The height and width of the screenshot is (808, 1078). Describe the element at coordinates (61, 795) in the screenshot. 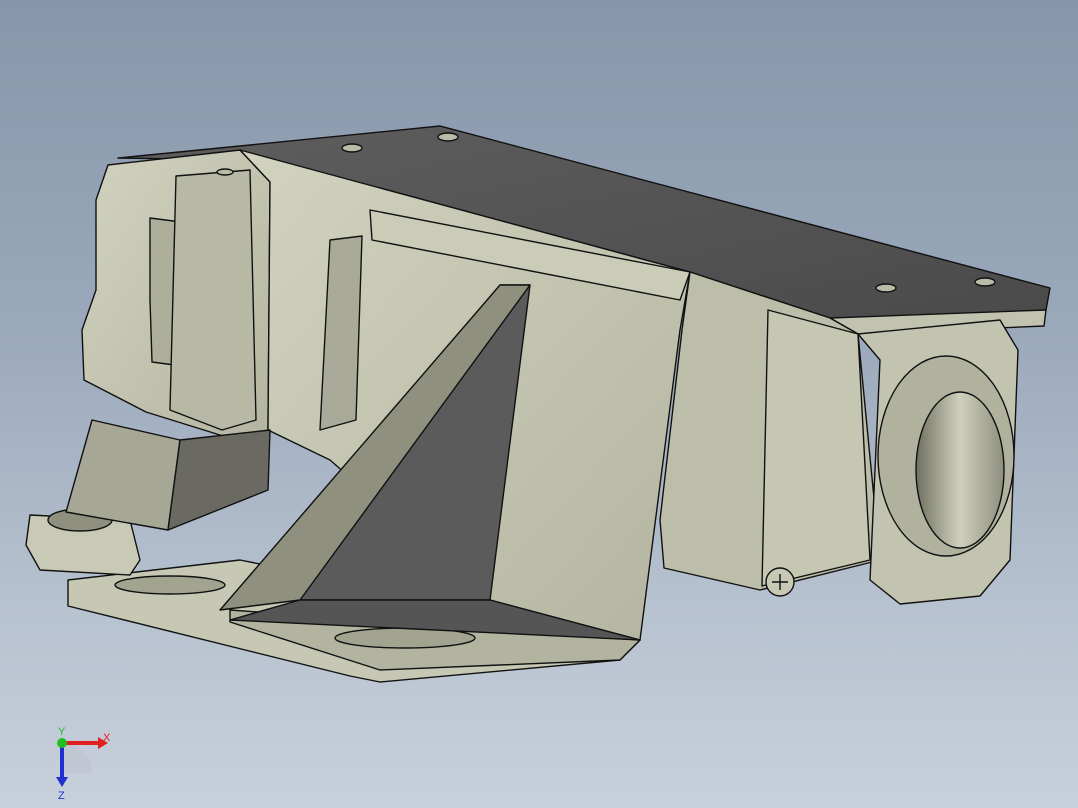

I see `z-axis-label: Z` at that location.